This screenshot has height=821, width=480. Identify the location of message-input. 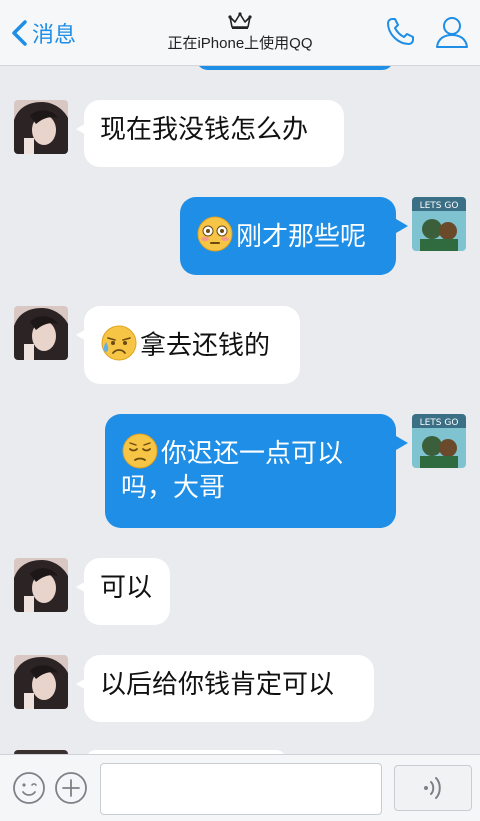
(241, 789).